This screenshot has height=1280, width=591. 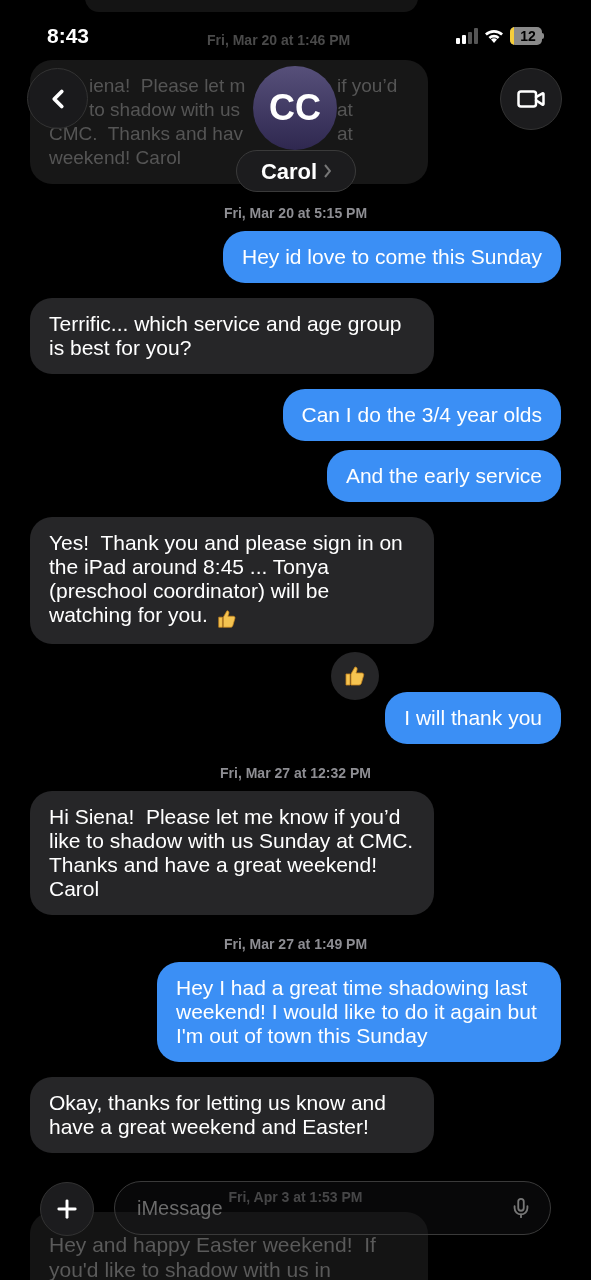 I want to click on received-message-bubble: Yes! Thank you and please sign in on the iPad around 8:45 ... Tonya (preschool coordinator) will be watching for you., so click(x=232, y=581).